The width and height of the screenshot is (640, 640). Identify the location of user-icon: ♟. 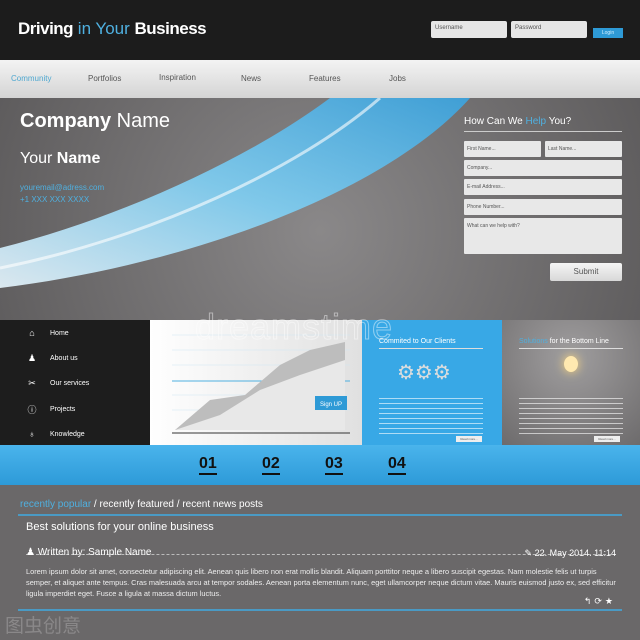
(32, 552).